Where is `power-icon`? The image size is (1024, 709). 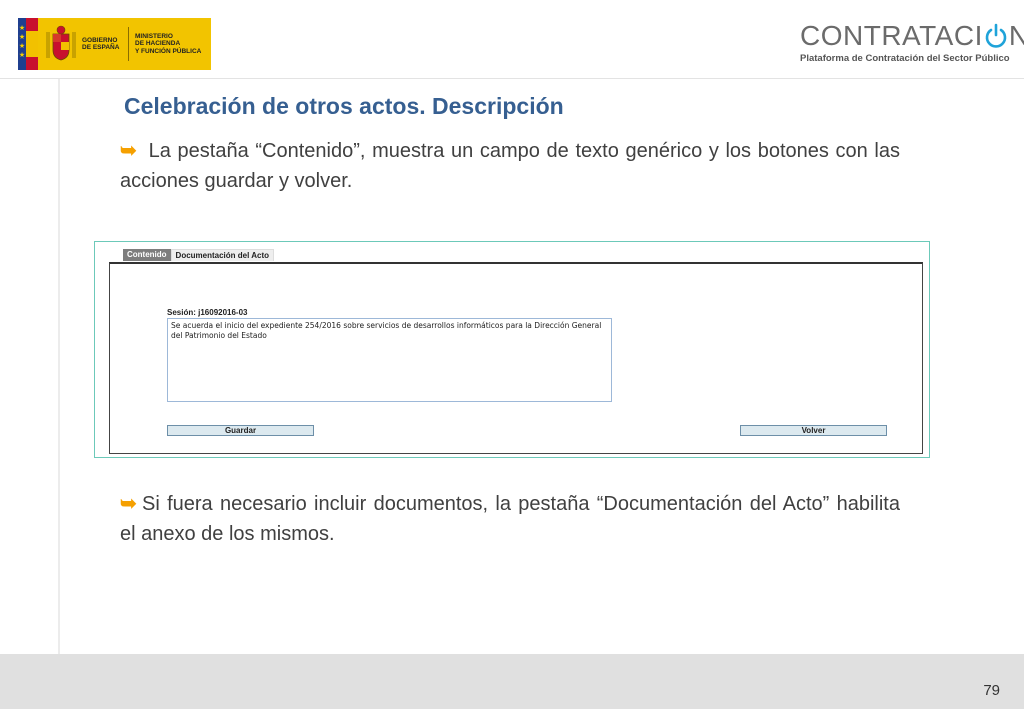
power-icon is located at coordinates (996, 36).